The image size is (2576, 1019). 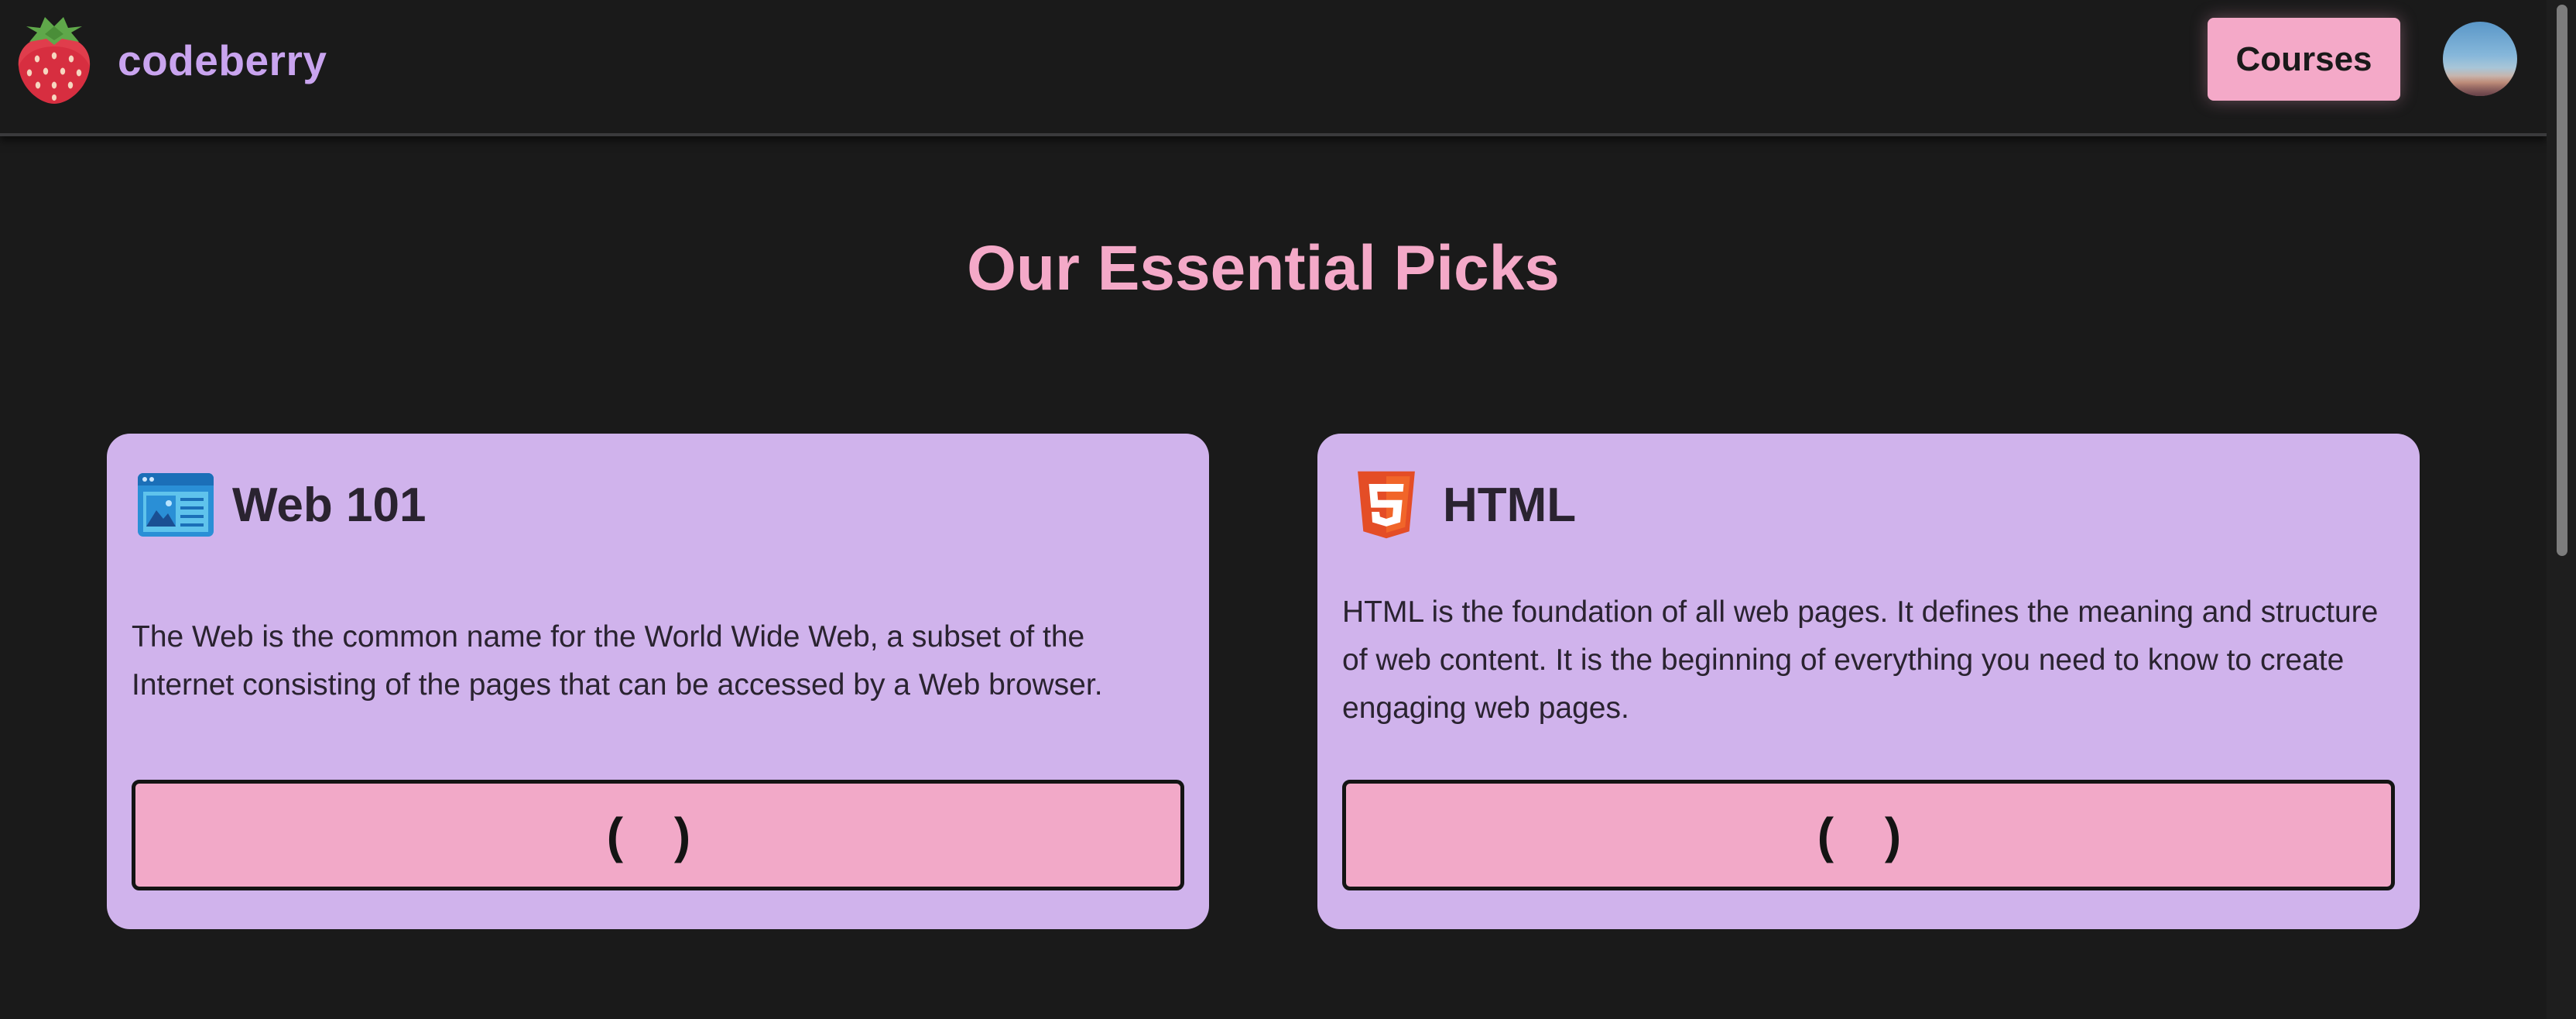 What do you see at coordinates (1263, 268) in the screenshot?
I see `section-title: Our Essential Picks` at bounding box center [1263, 268].